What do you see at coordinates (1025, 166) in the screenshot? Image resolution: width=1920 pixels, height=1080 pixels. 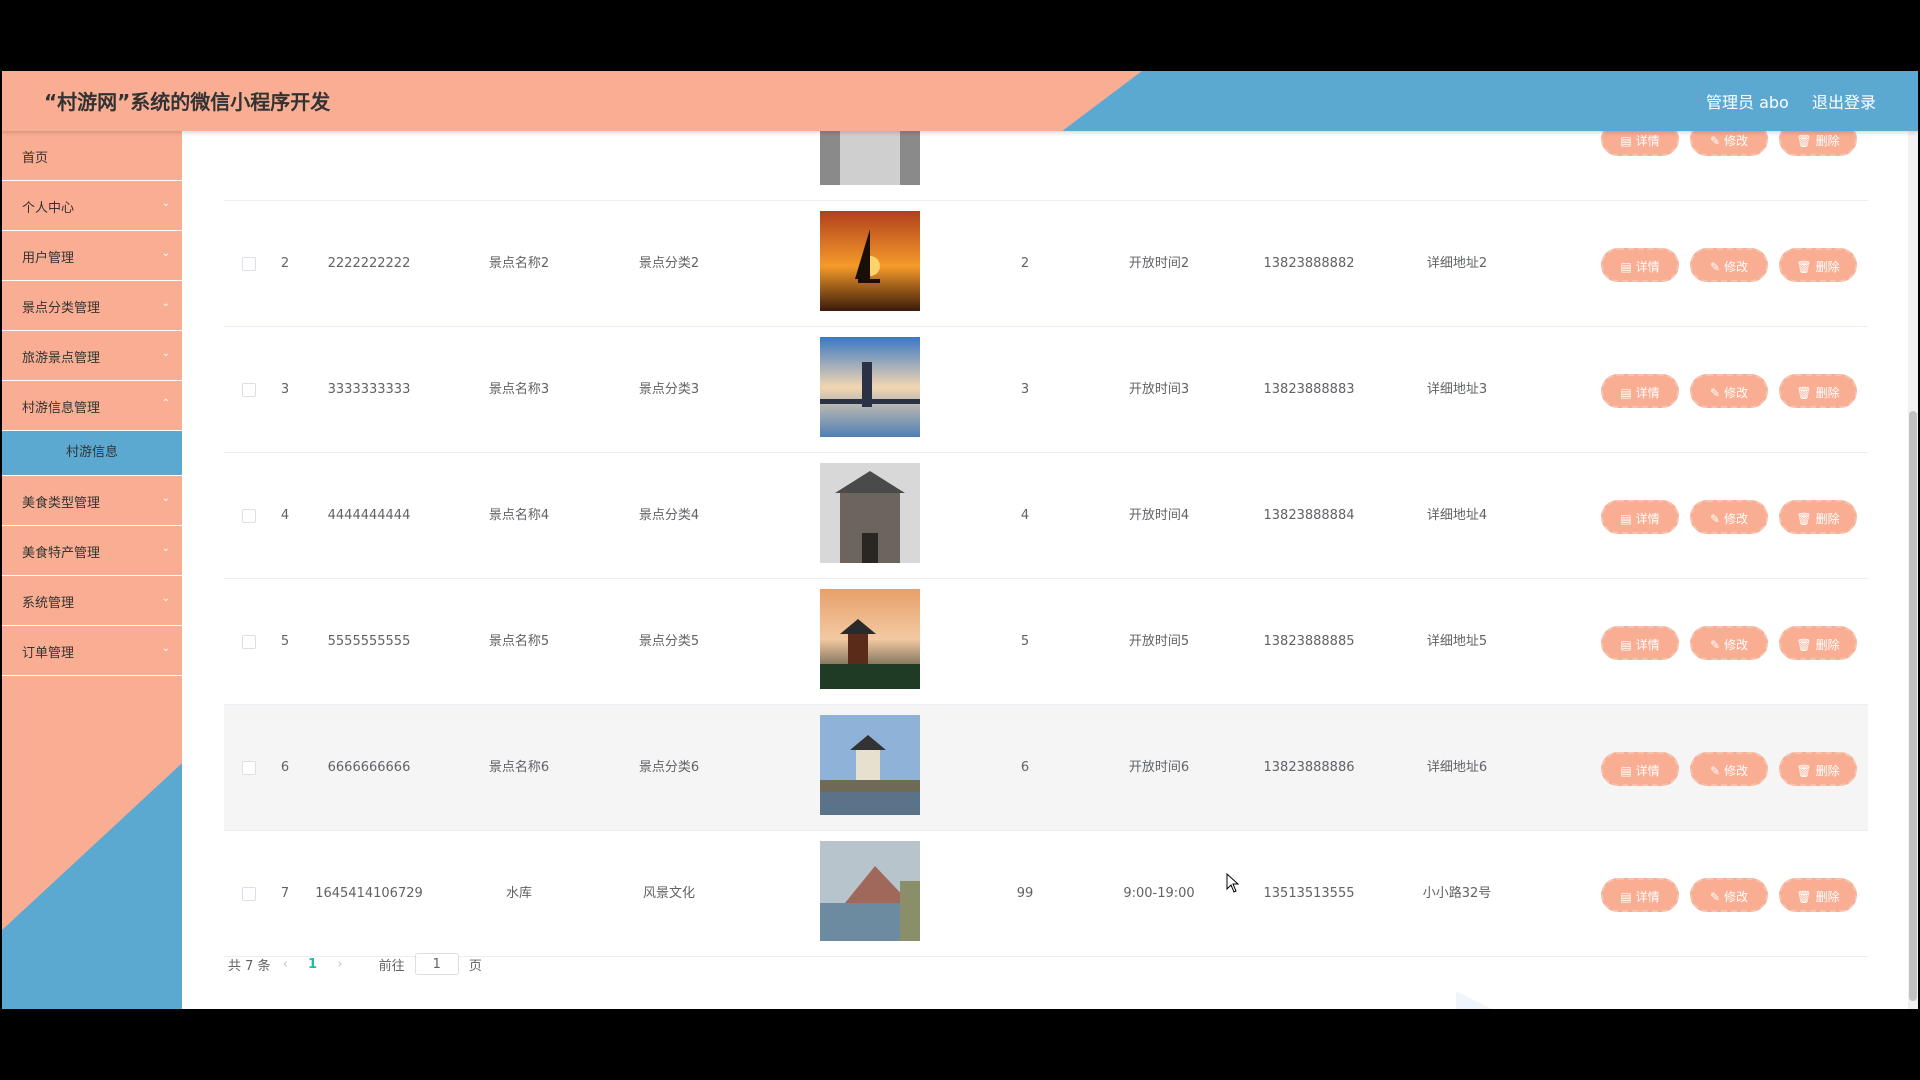 I see `cell-num` at bounding box center [1025, 166].